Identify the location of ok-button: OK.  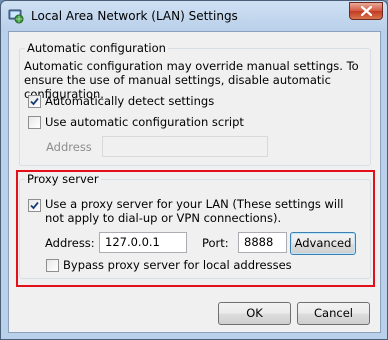
(254, 313).